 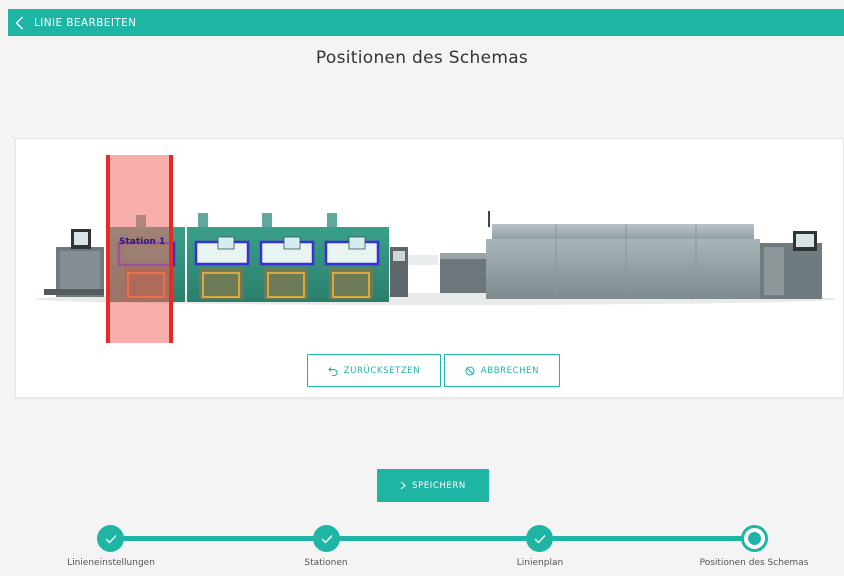 What do you see at coordinates (333, 371) in the screenshot?
I see `undo-icon` at bounding box center [333, 371].